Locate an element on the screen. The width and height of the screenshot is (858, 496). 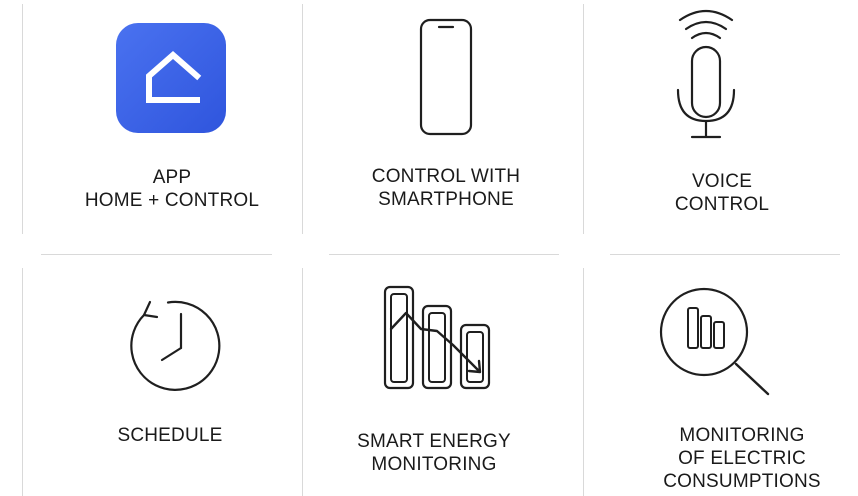
feature-label: SMART ENERGY MONITORING is located at coordinates (434, 453).